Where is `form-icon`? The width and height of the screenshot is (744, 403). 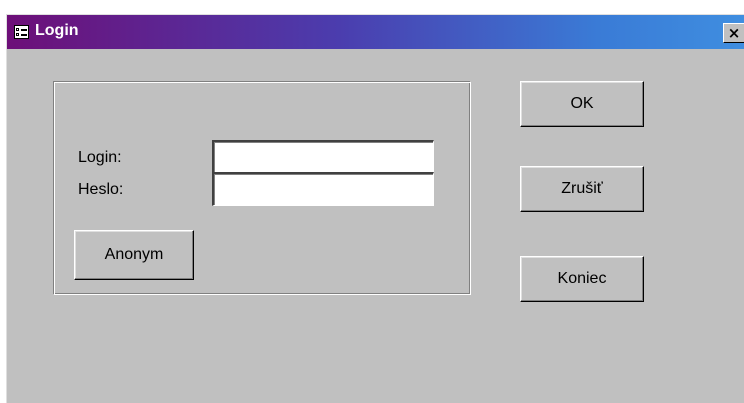
form-icon is located at coordinates (21, 32).